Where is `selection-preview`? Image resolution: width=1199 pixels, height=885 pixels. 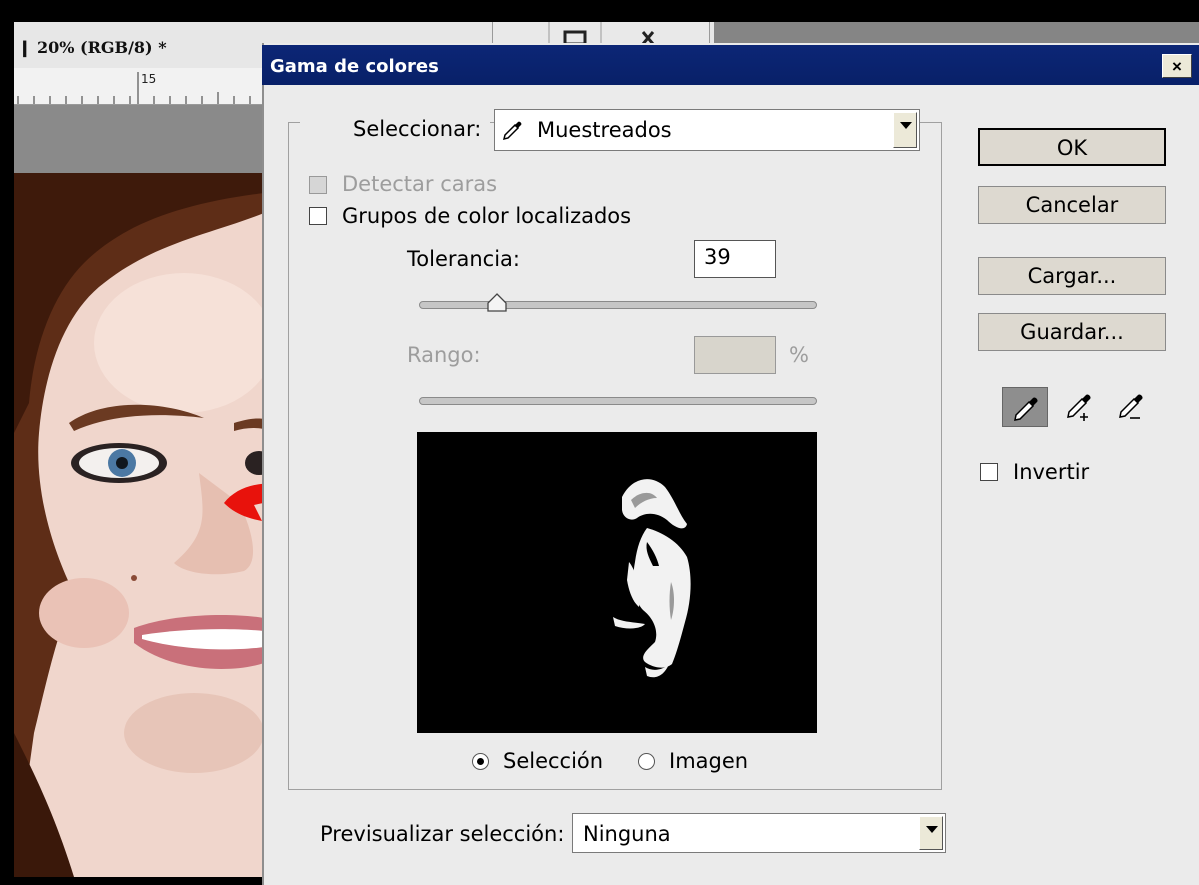
selection-preview is located at coordinates (617, 582).